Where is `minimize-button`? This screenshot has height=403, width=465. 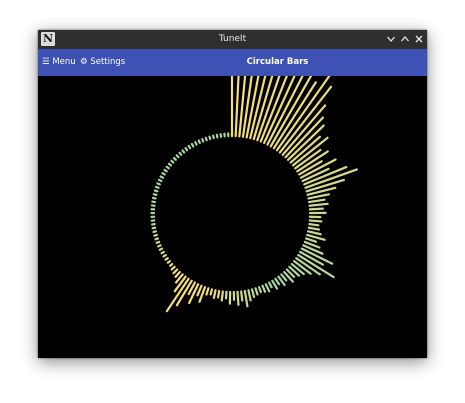
minimize-button is located at coordinates (391, 39).